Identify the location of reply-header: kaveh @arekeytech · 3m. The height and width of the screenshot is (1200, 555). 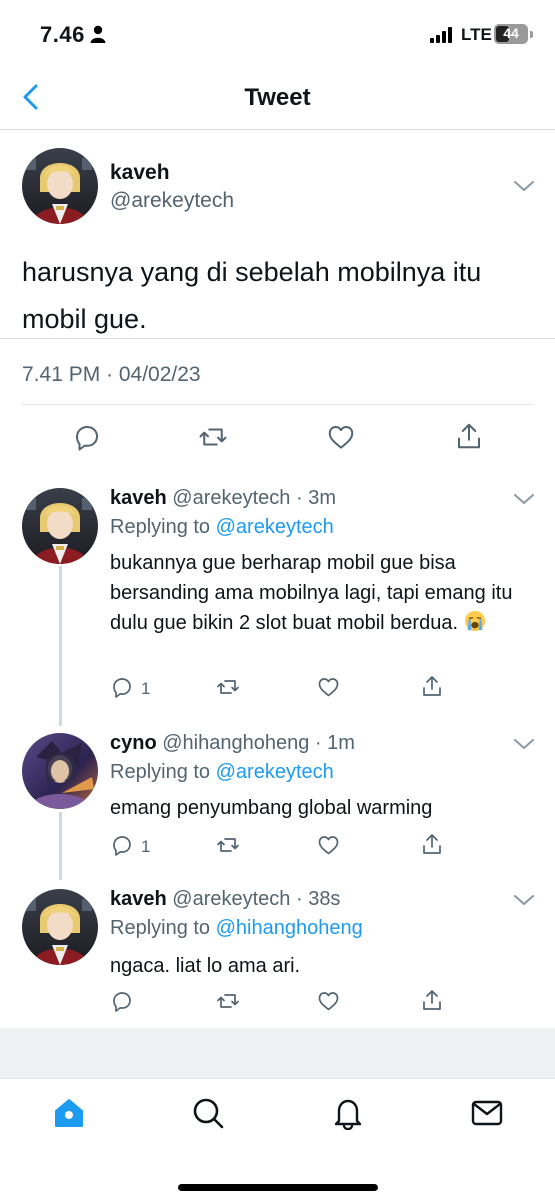
(223, 498).